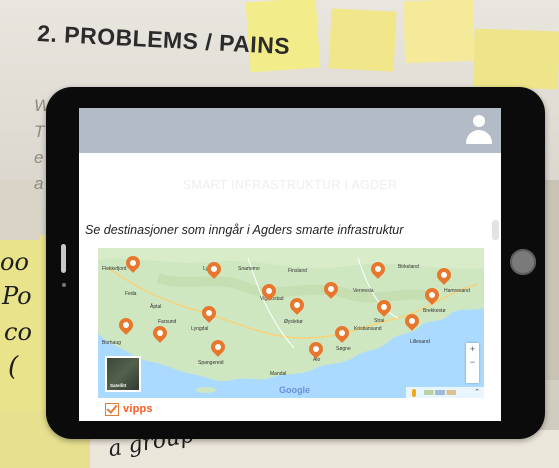 The image size is (559, 468). What do you see at coordinates (13, 367) in the screenshot?
I see `handwriting: (` at bounding box center [13, 367].